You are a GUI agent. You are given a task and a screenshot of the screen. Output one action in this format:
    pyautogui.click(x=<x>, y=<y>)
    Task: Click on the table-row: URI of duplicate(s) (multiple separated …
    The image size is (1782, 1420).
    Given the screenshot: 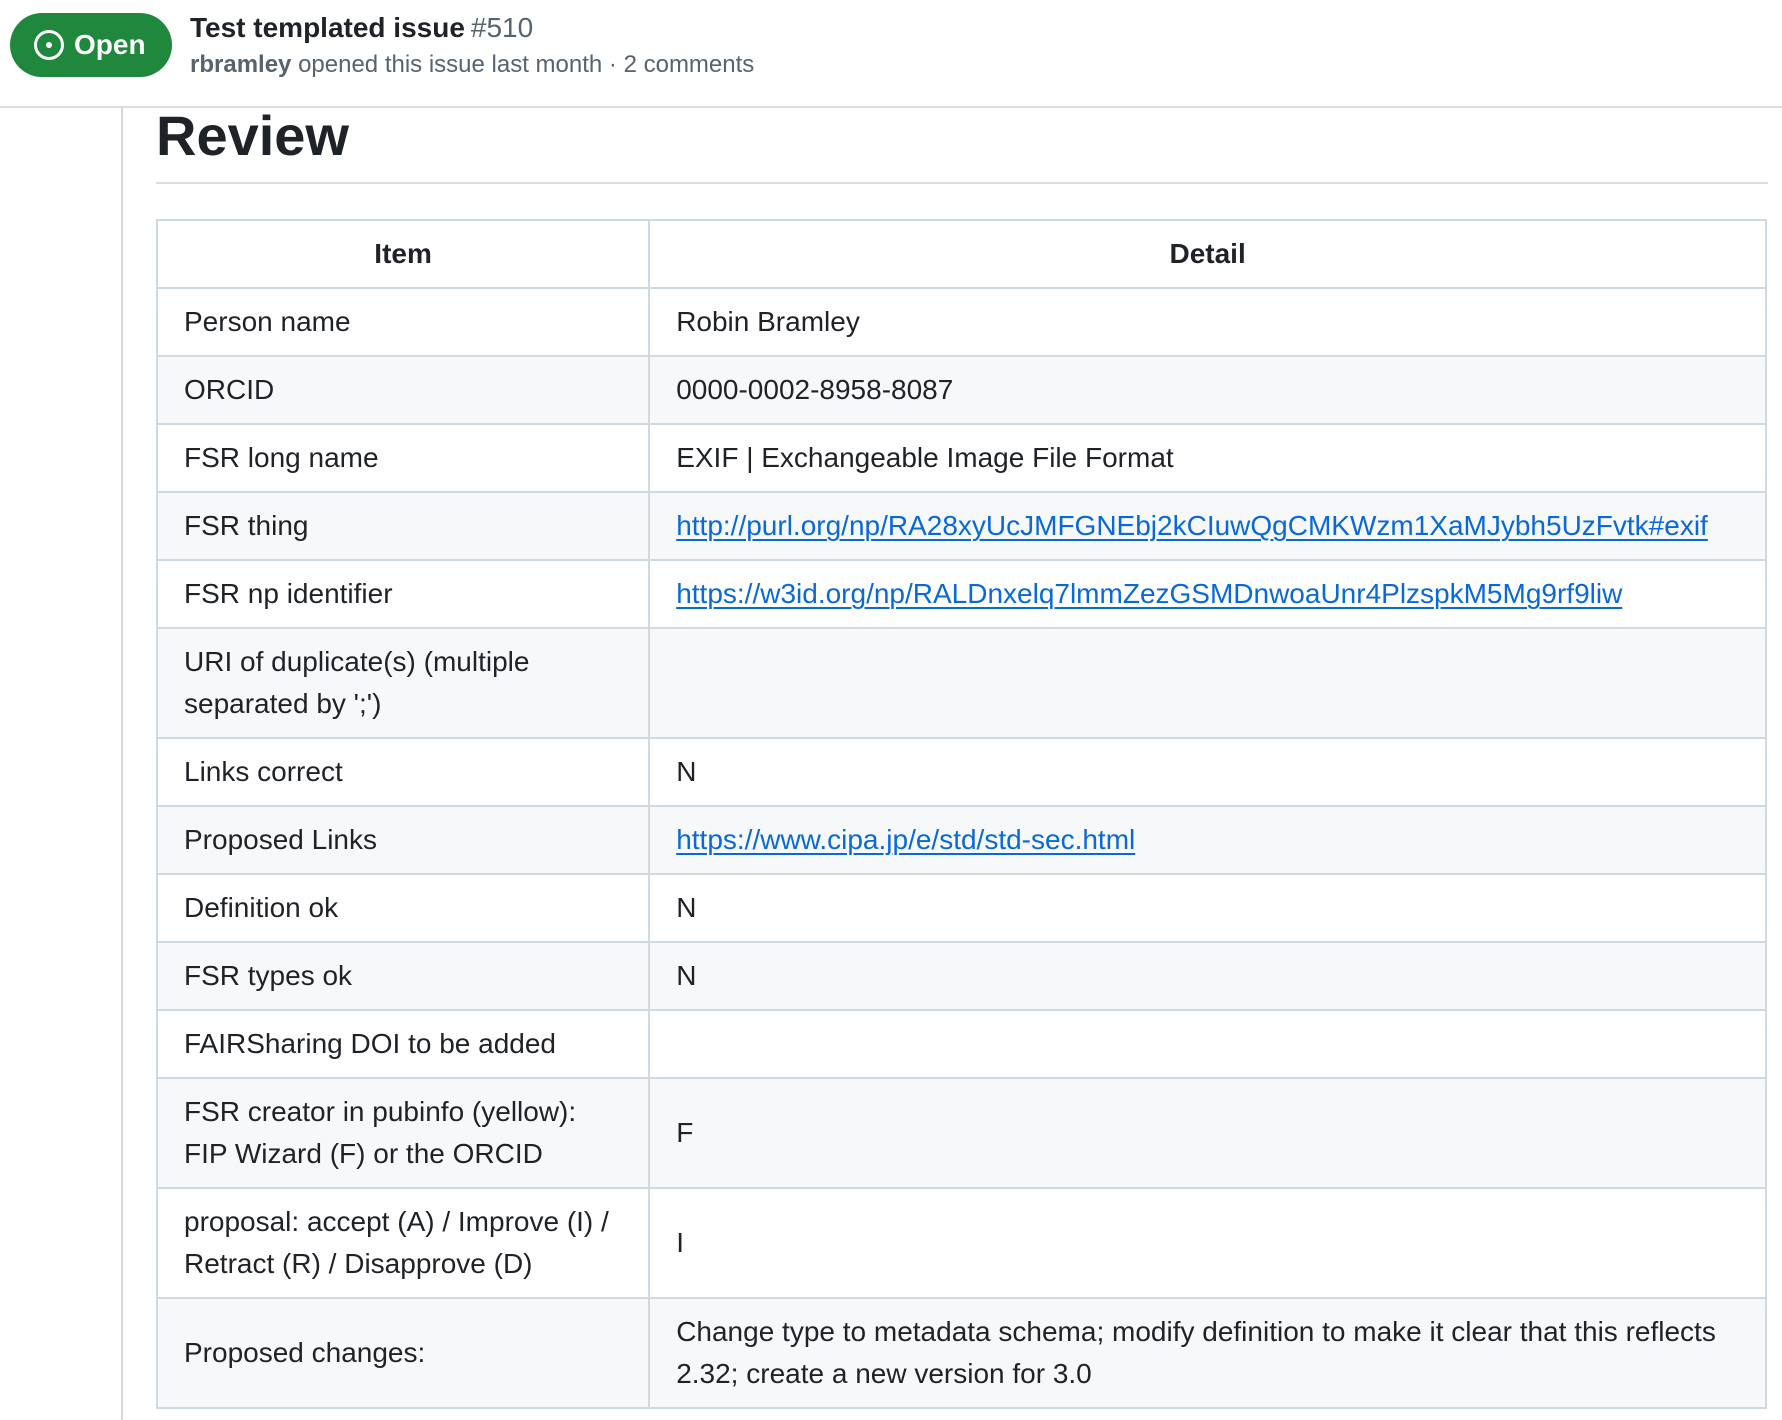 What is the action you would take?
    pyautogui.click(x=961, y=683)
    